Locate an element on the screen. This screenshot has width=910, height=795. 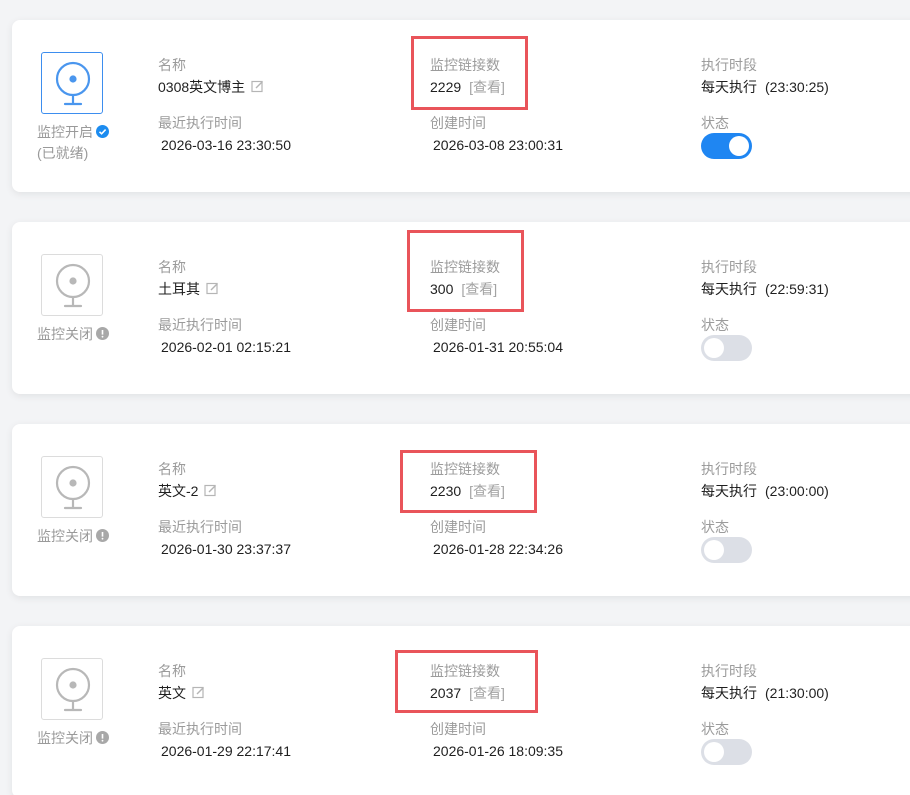
last-run-text: 2026-01-29 22:17:41 is located at coordinates (226, 751).